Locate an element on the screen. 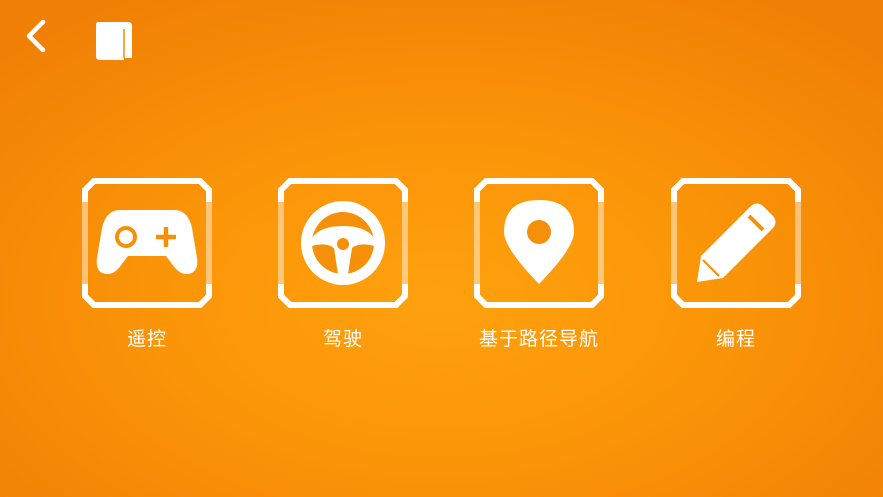  mode-card-remote: 遥控 is located at coordinates (147, 266).